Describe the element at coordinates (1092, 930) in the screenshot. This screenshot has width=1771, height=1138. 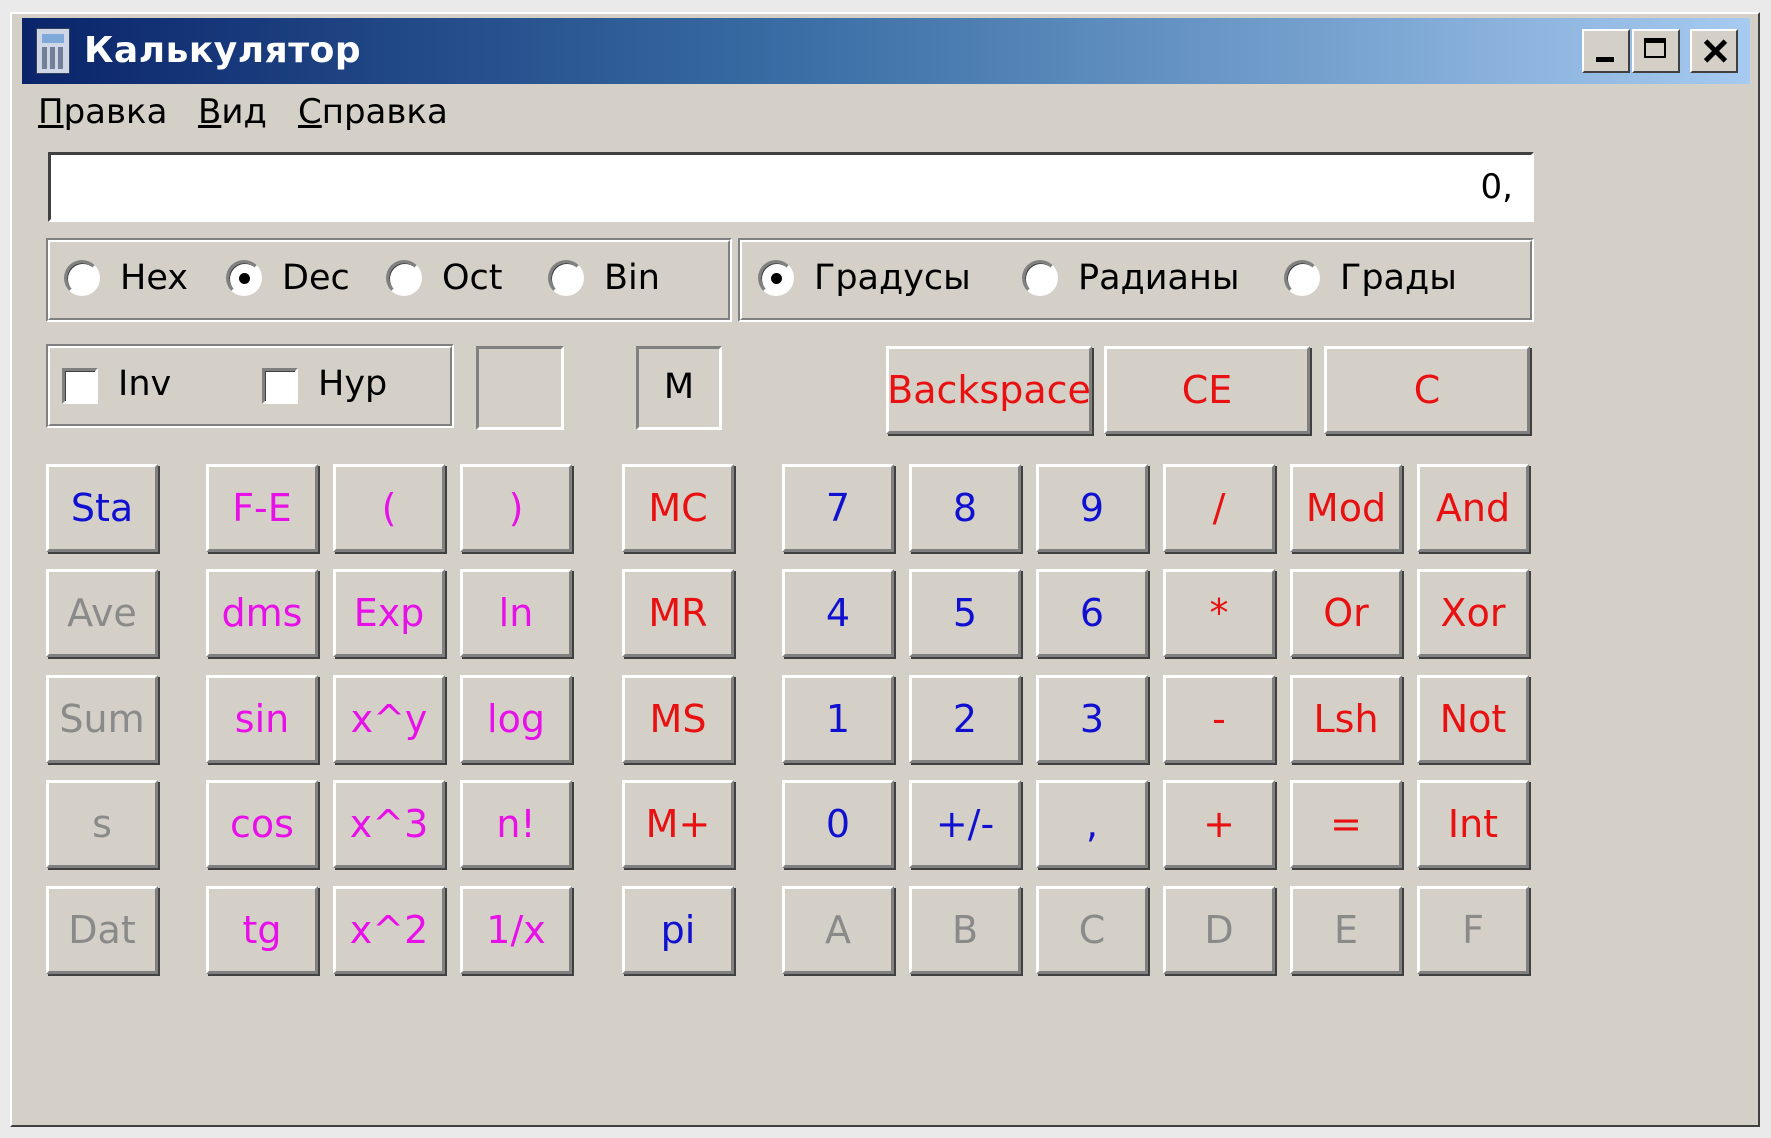
I see `key-button: C` at that location.